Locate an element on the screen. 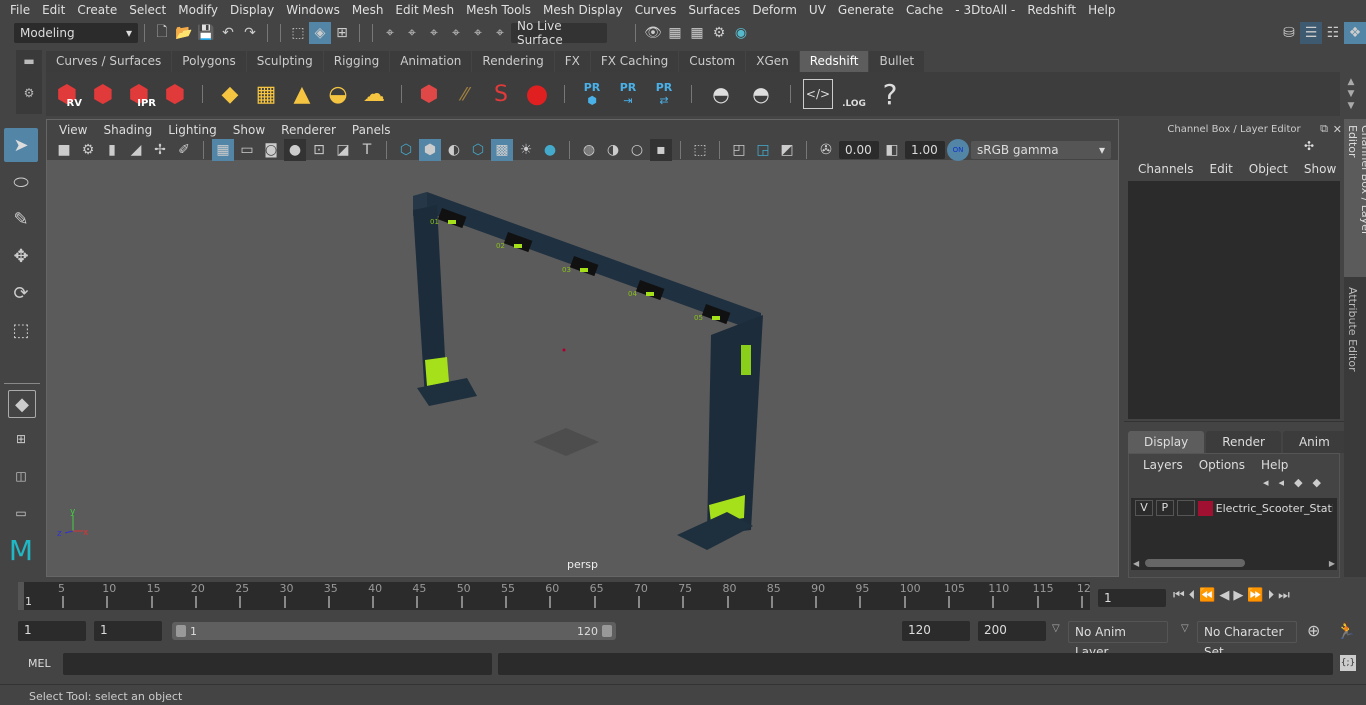  volume-icon: ⬢ is located at coordinates (429, 94).